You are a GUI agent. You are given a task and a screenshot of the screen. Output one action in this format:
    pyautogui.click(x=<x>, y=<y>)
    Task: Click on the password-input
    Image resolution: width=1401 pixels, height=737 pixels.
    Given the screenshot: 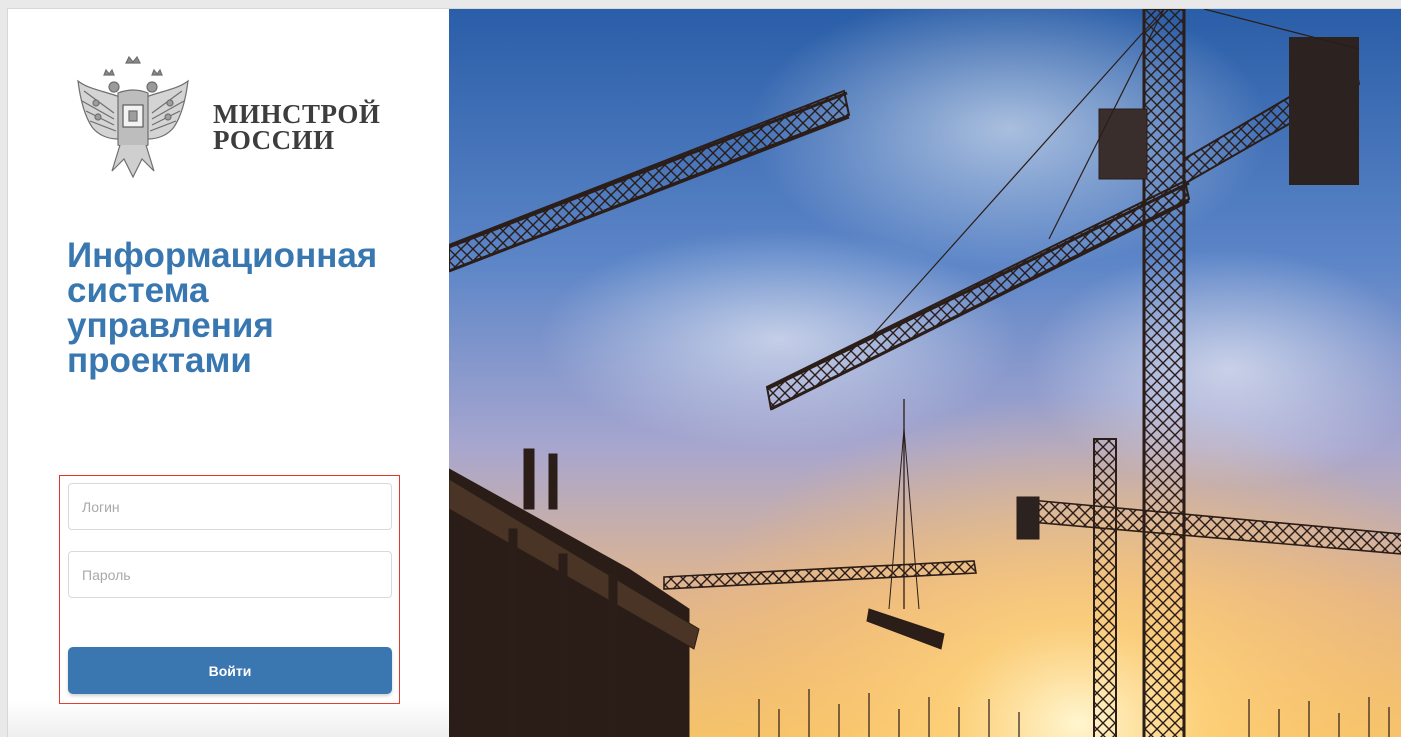 What is the action you would take?
    pyautogui.click(x=230, y=574)
    